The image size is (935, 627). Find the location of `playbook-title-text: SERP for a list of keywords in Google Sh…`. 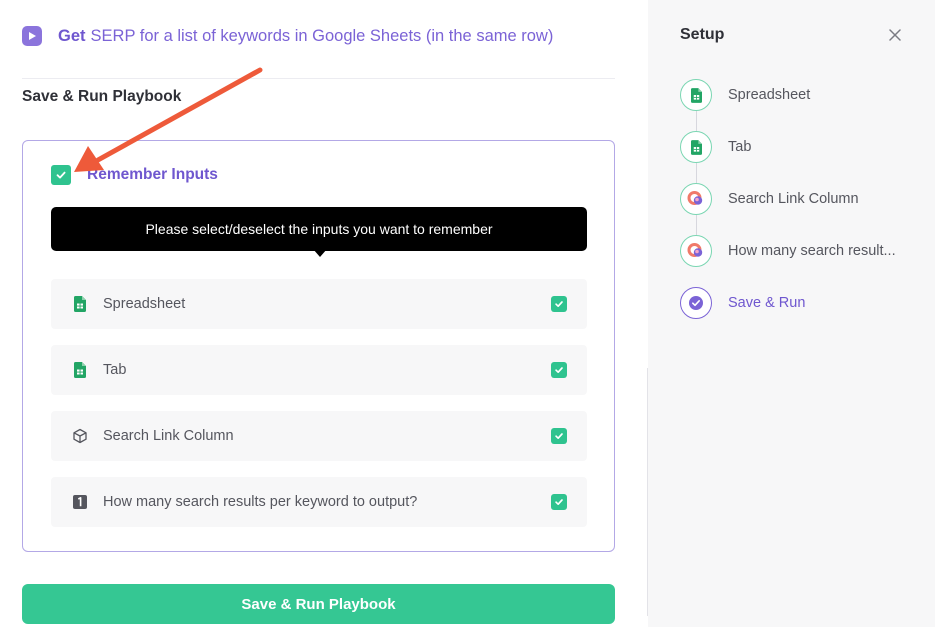

playbook-title-text: SERP for a list of keywords in Google Sh… is located at coordinates (322, 35).